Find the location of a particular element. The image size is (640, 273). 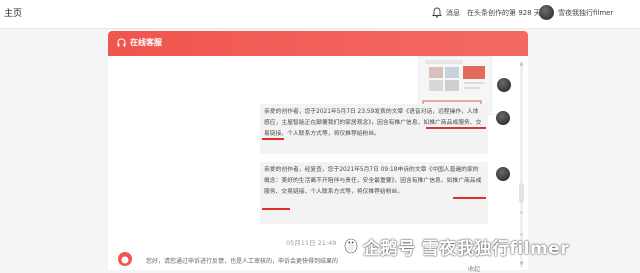

scroll-marker is located at coordinates (521, 212).